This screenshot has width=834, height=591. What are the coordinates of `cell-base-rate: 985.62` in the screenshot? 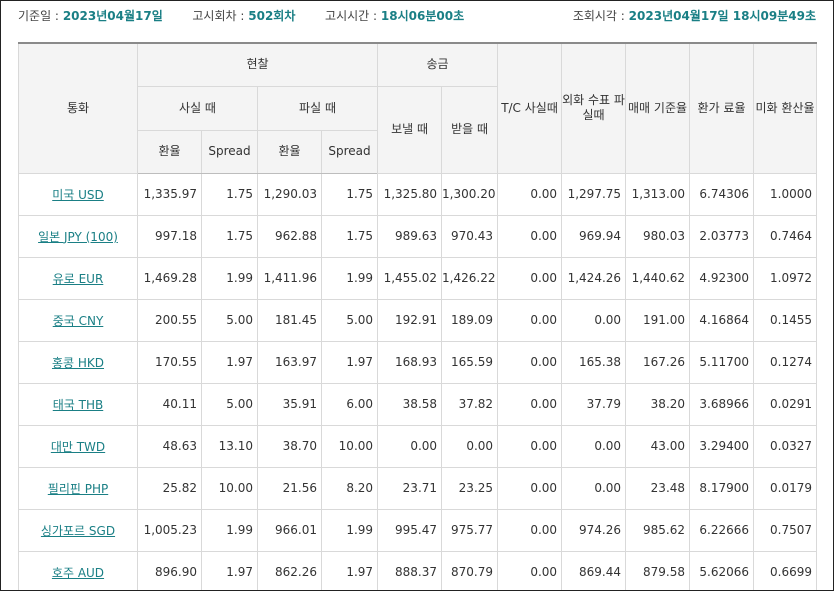 It's located at (658, 530).